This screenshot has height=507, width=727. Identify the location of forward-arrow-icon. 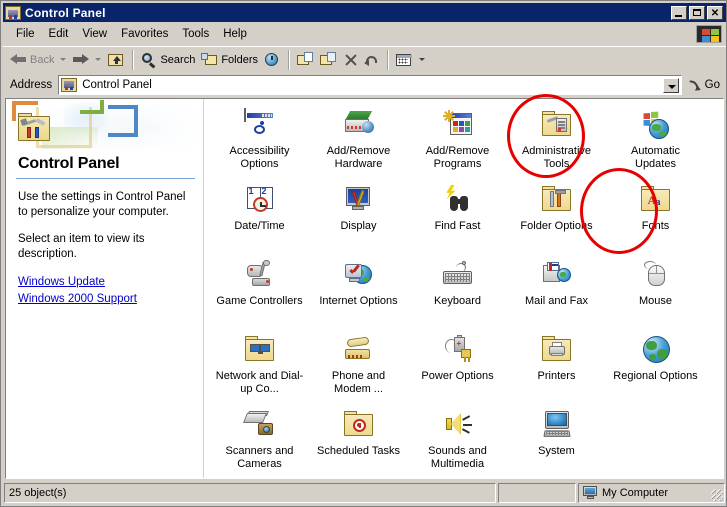
(81, 60).